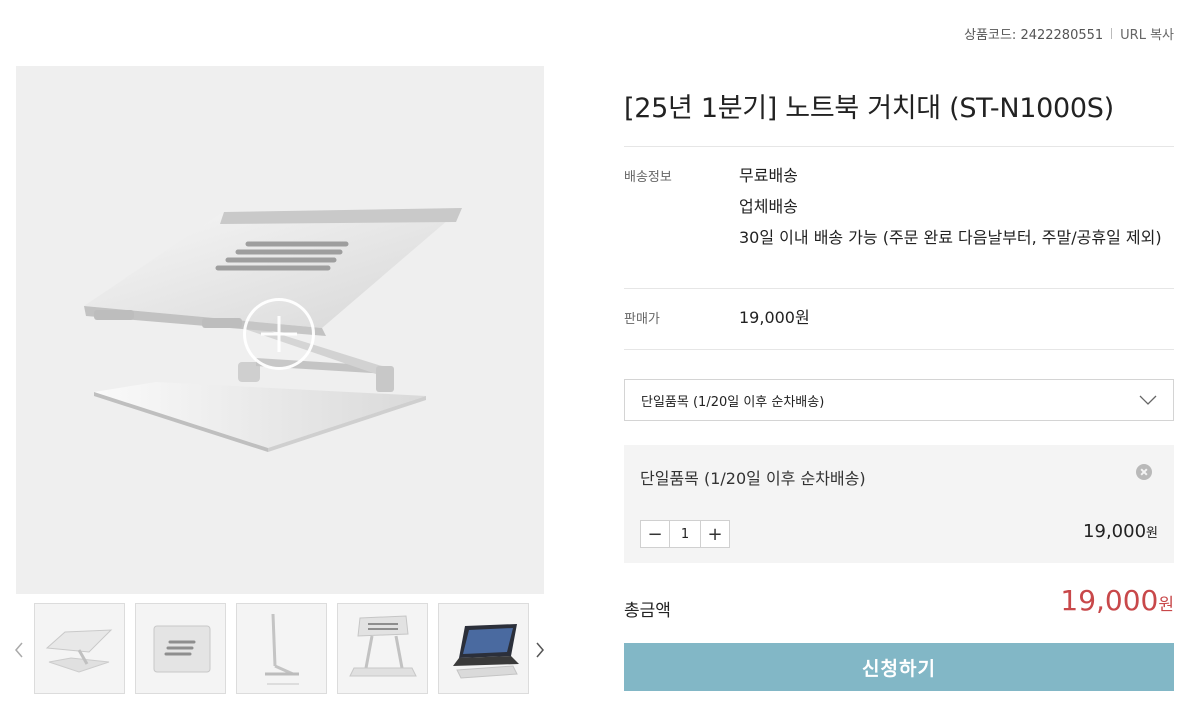 The image size is (1200, 701). I want to click on quantity-stepper: − 1 +, so click(685, 534).